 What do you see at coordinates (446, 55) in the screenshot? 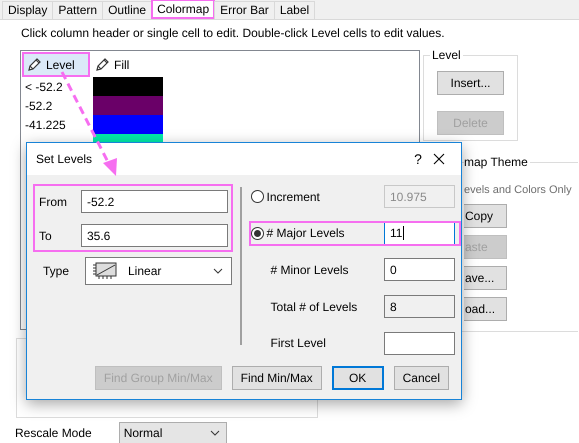
I see `group-title: Level` at bounding box center [446, 55].